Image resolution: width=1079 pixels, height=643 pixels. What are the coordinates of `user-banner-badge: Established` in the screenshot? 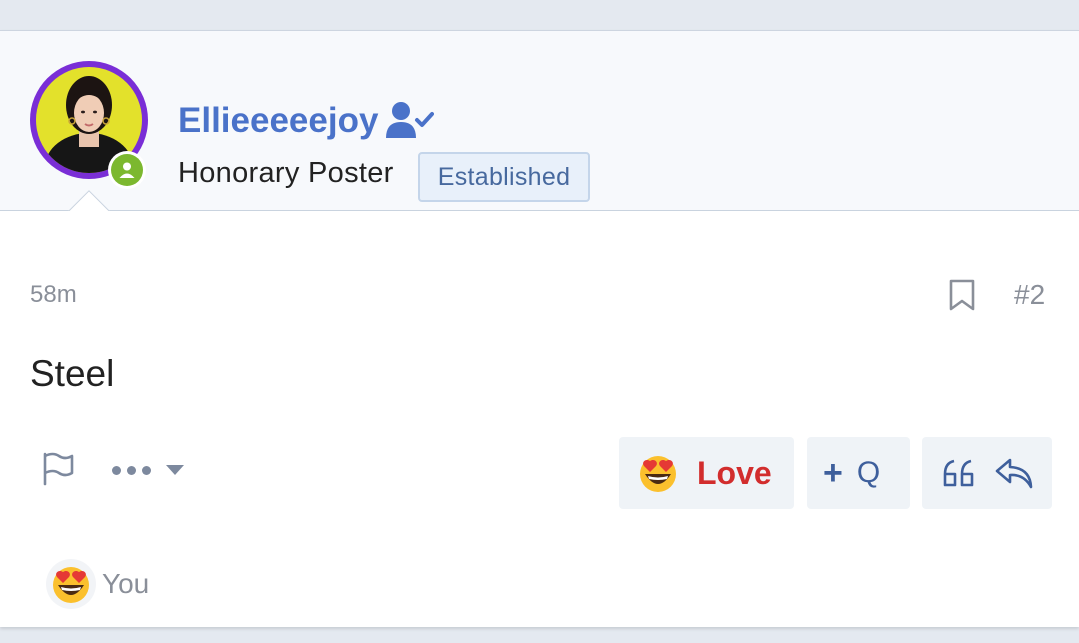 It's located at (504, 177).